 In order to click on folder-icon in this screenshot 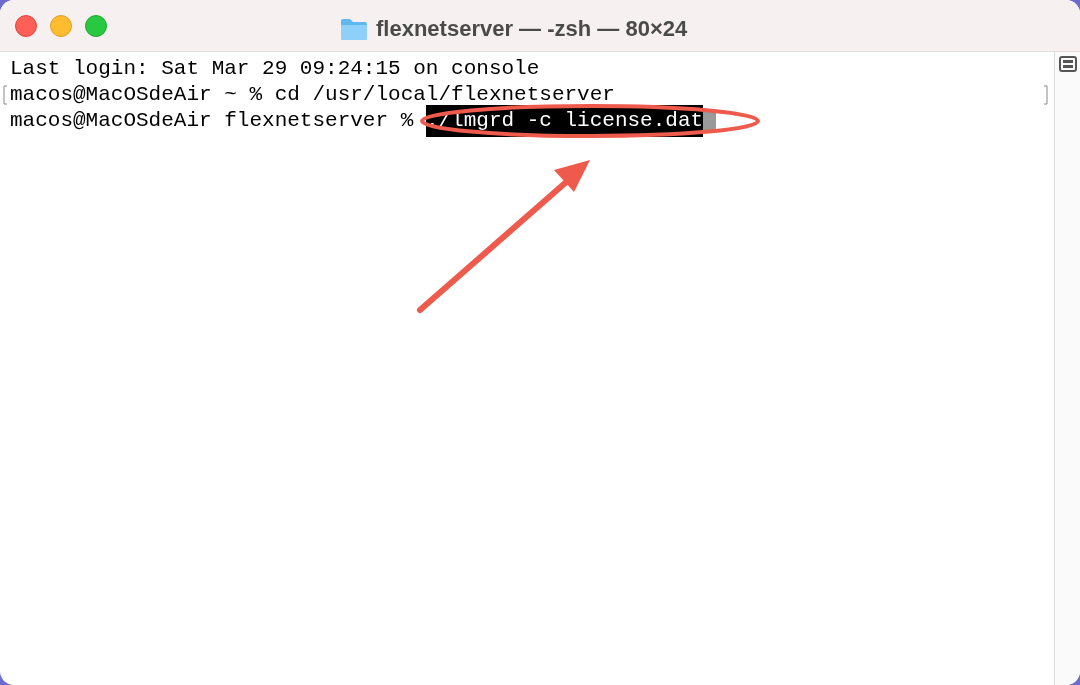, I will do `click(354, 28)`.